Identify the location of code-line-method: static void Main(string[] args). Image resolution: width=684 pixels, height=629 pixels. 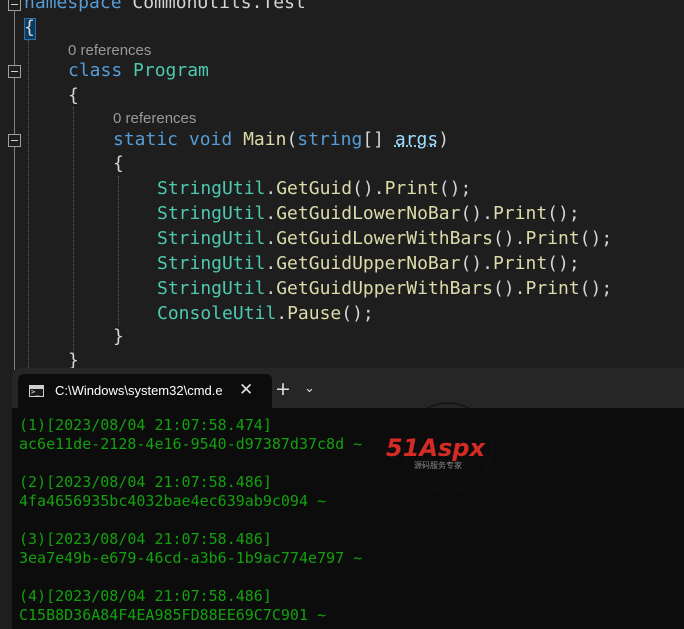
(281, 139).